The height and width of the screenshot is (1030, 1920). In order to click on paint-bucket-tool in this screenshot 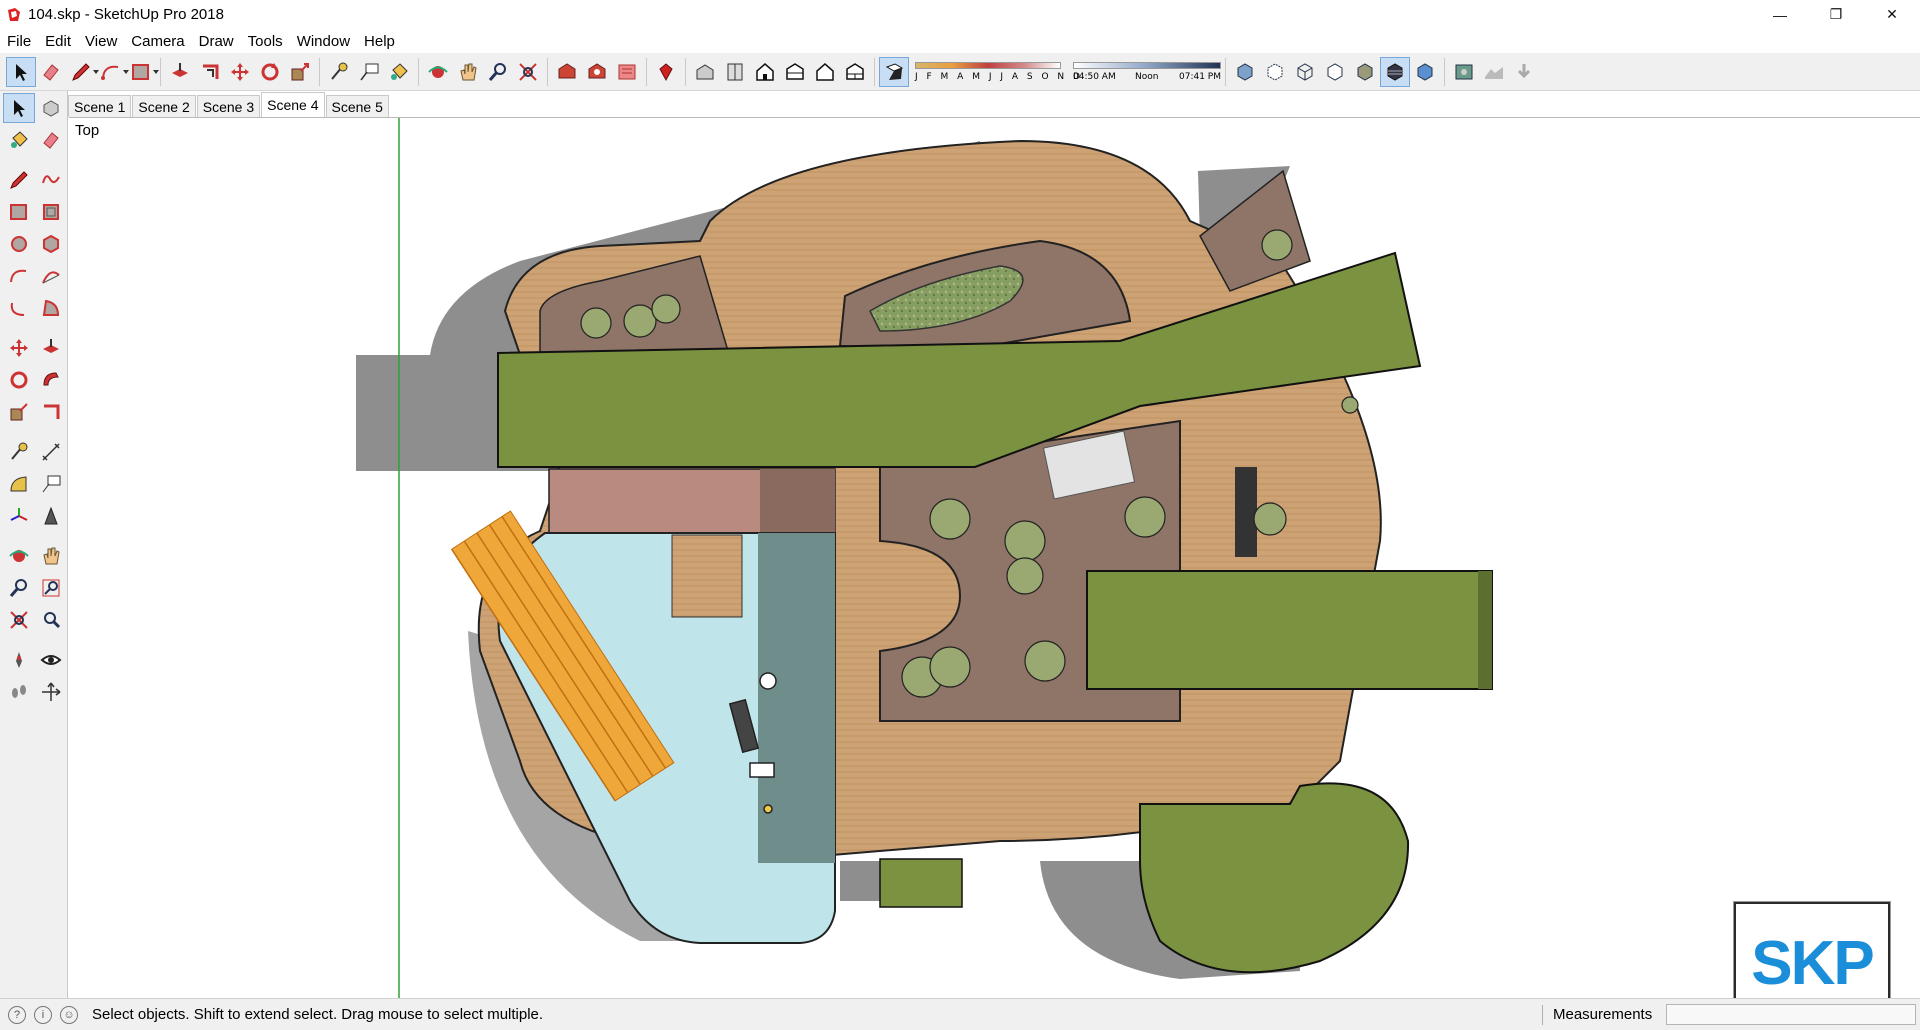, I will do `click(19, 140)`.